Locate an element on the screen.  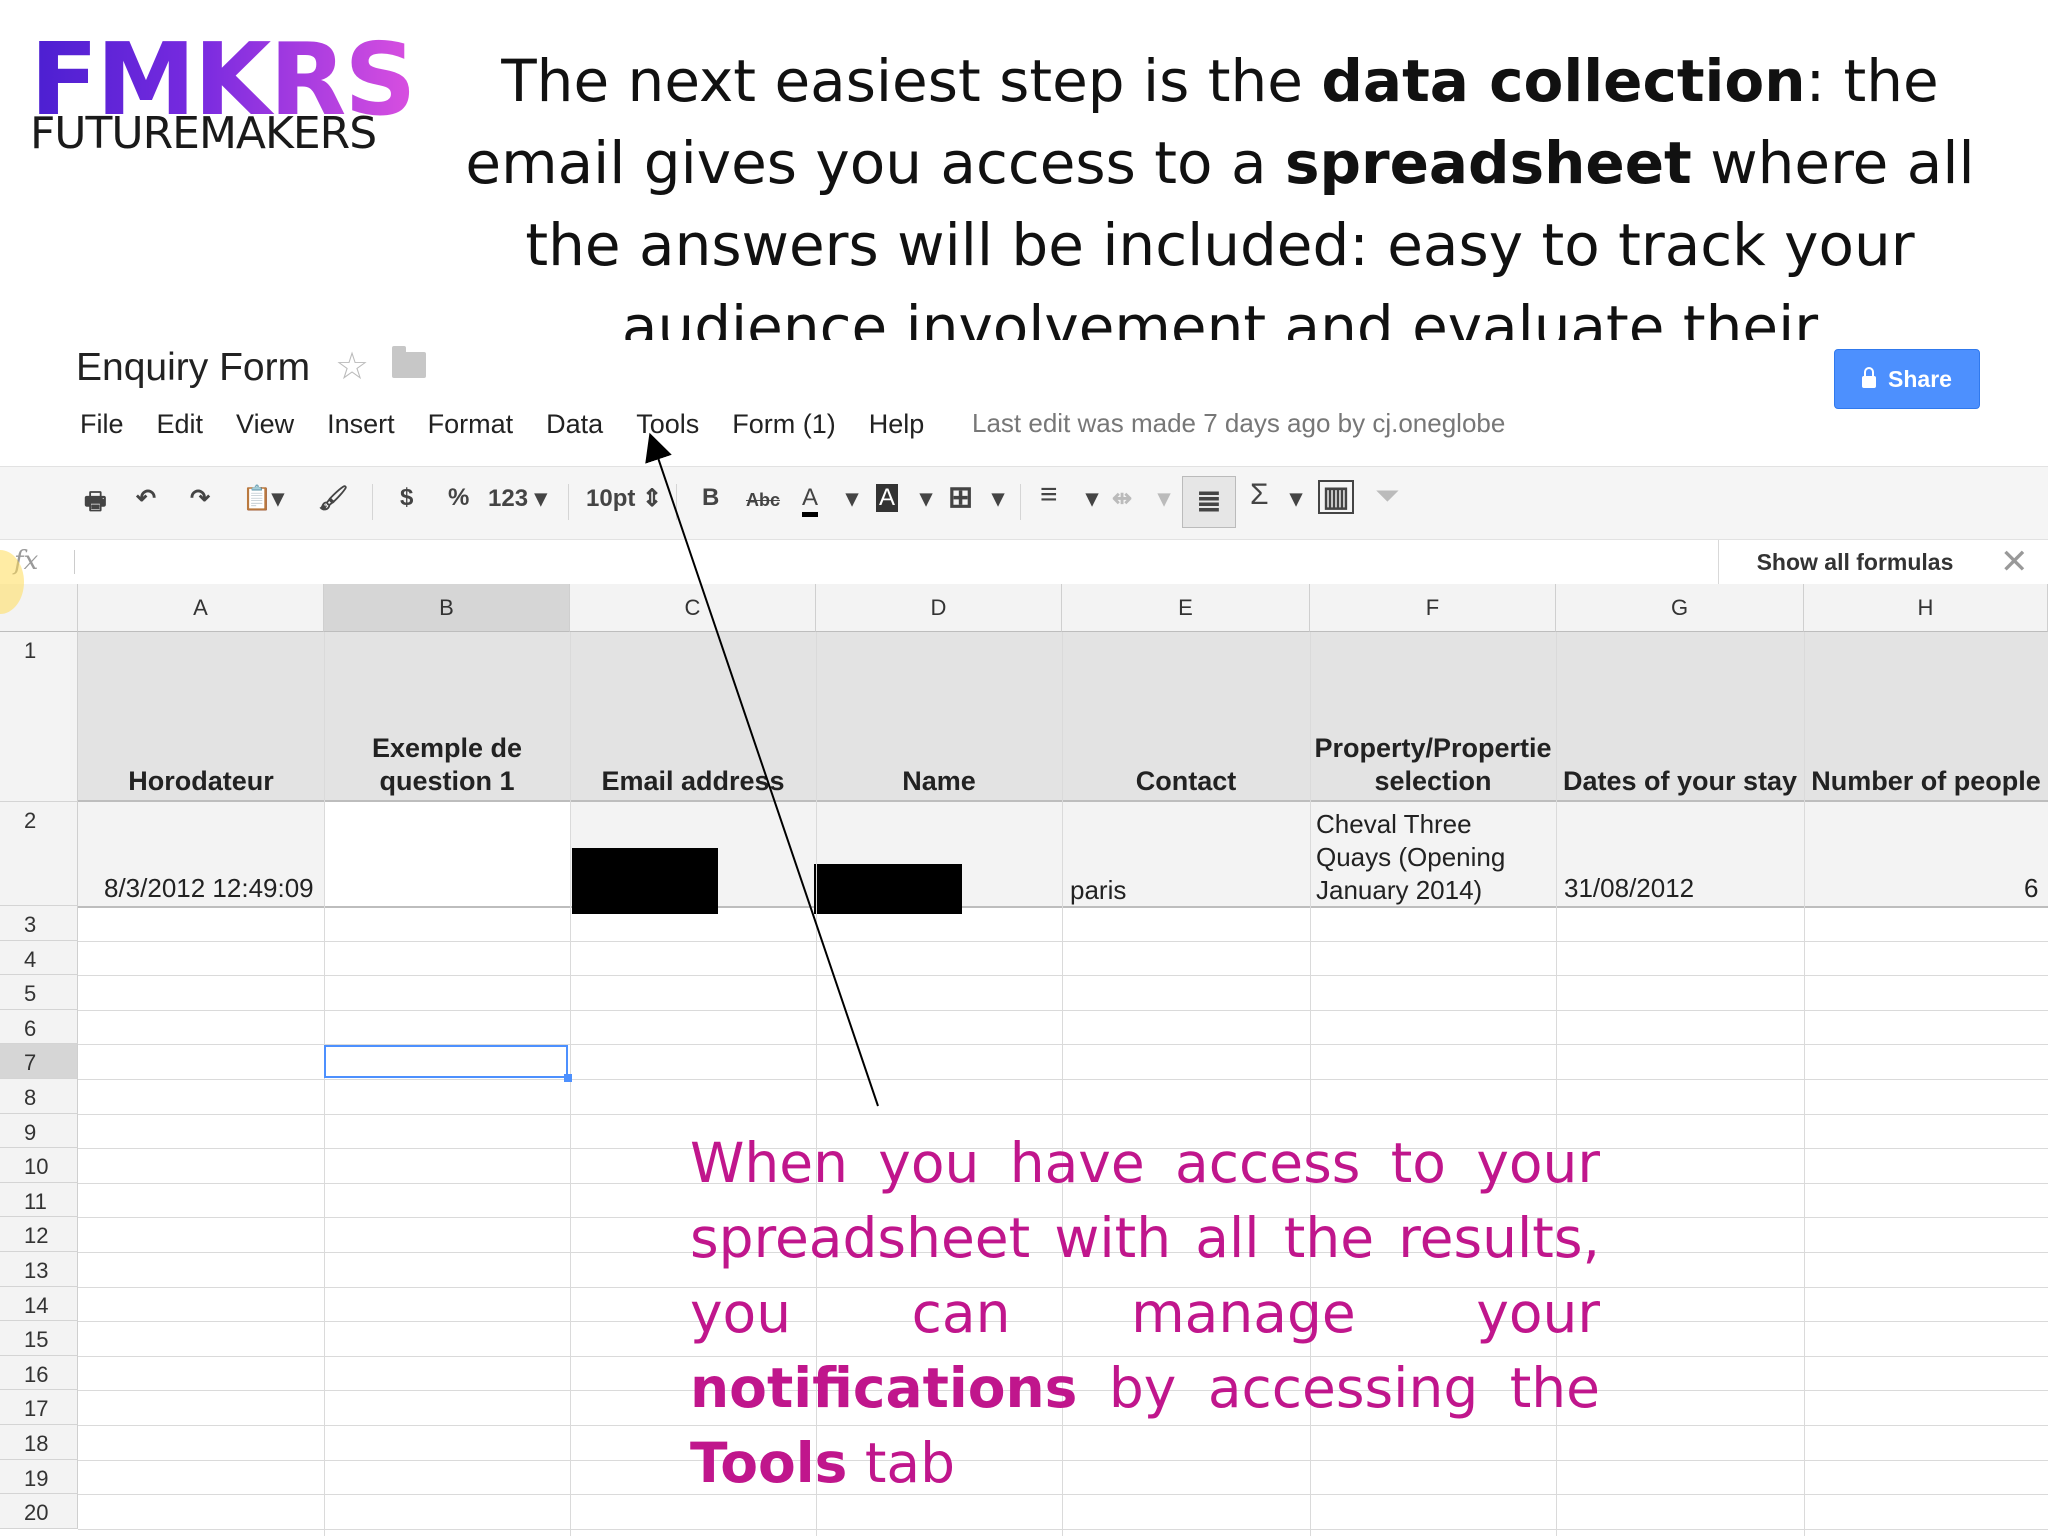
row-header-5: 5 is located at coordinates (39, 992).